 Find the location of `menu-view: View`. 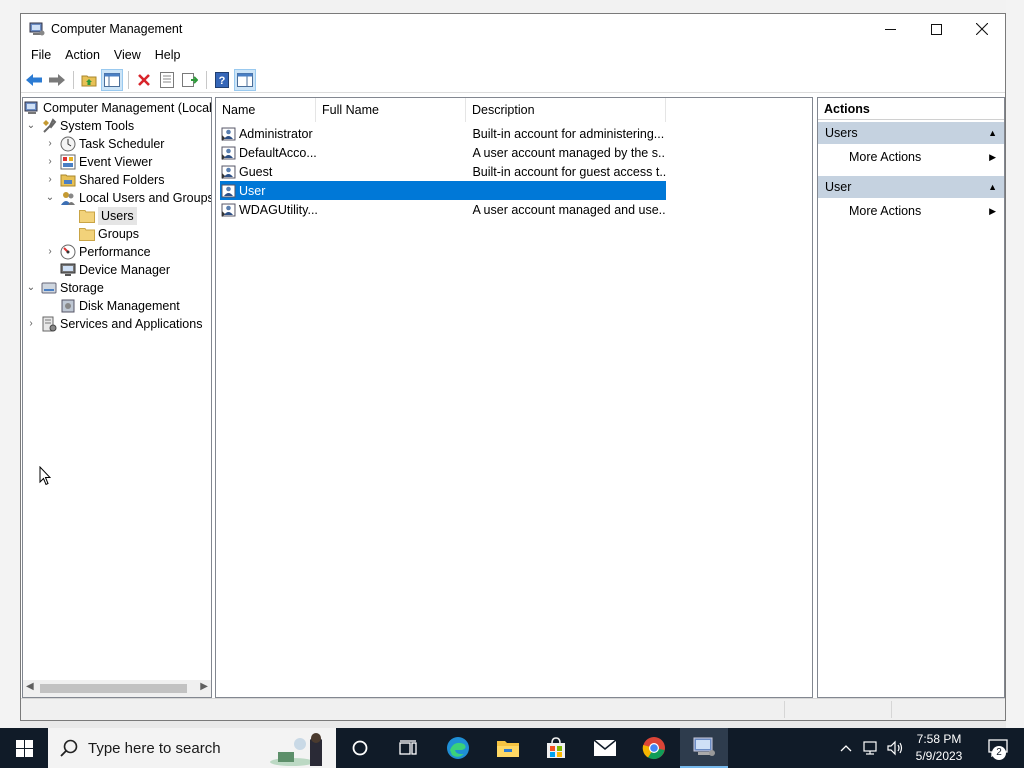

menu-view: View is located at coordinates (127, 55).